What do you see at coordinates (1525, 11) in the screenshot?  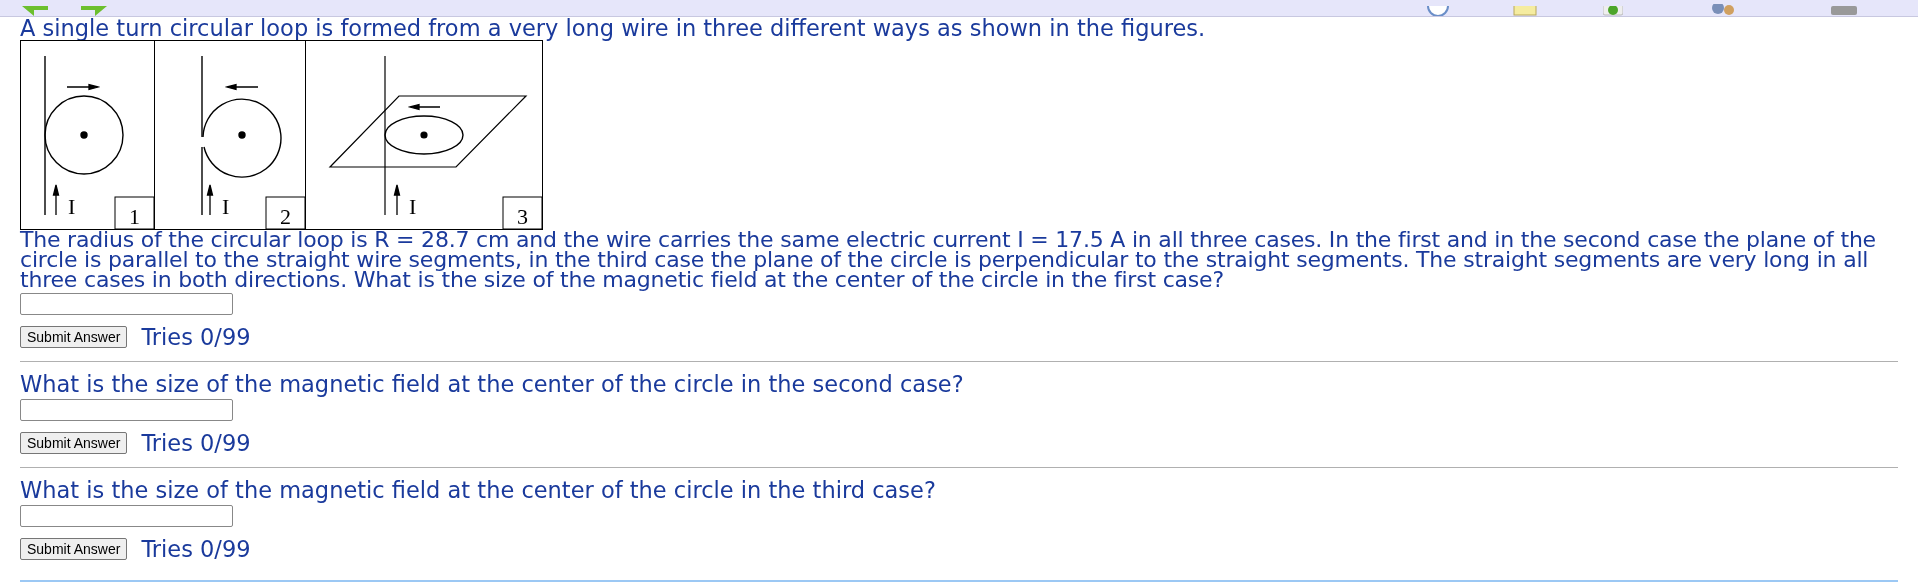 I see `notes-icon` at bounding box center [1525, 11].